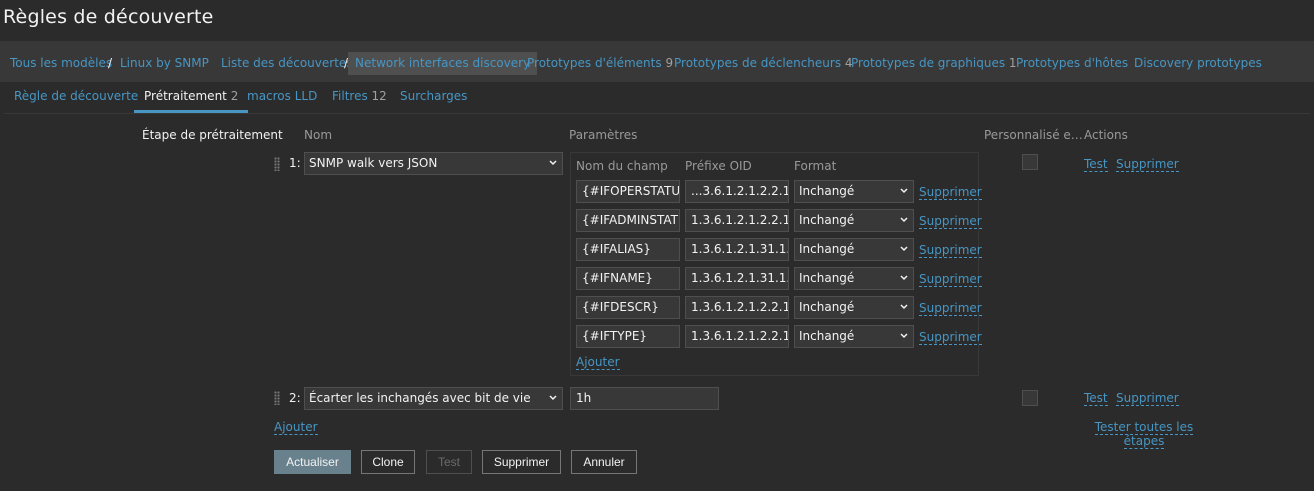  I want to click on preprocessing-section-label: Étape de prétraitement, so click(212, 135).